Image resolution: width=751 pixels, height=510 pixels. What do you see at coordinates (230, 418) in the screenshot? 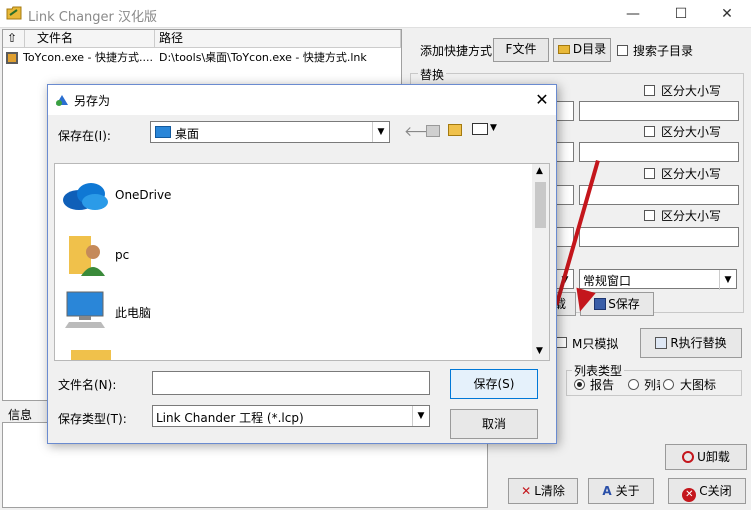
I see `filetype-value: Link Chander 工程 (*.lcp)` at bounding box center [230, 418].